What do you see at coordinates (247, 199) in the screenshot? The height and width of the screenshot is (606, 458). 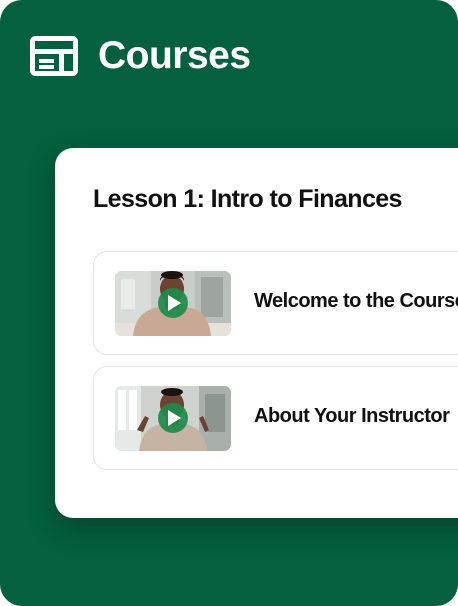 I see `lesson-title: Lesson 1: Intro to Finances` at bounding box center [247, 199].